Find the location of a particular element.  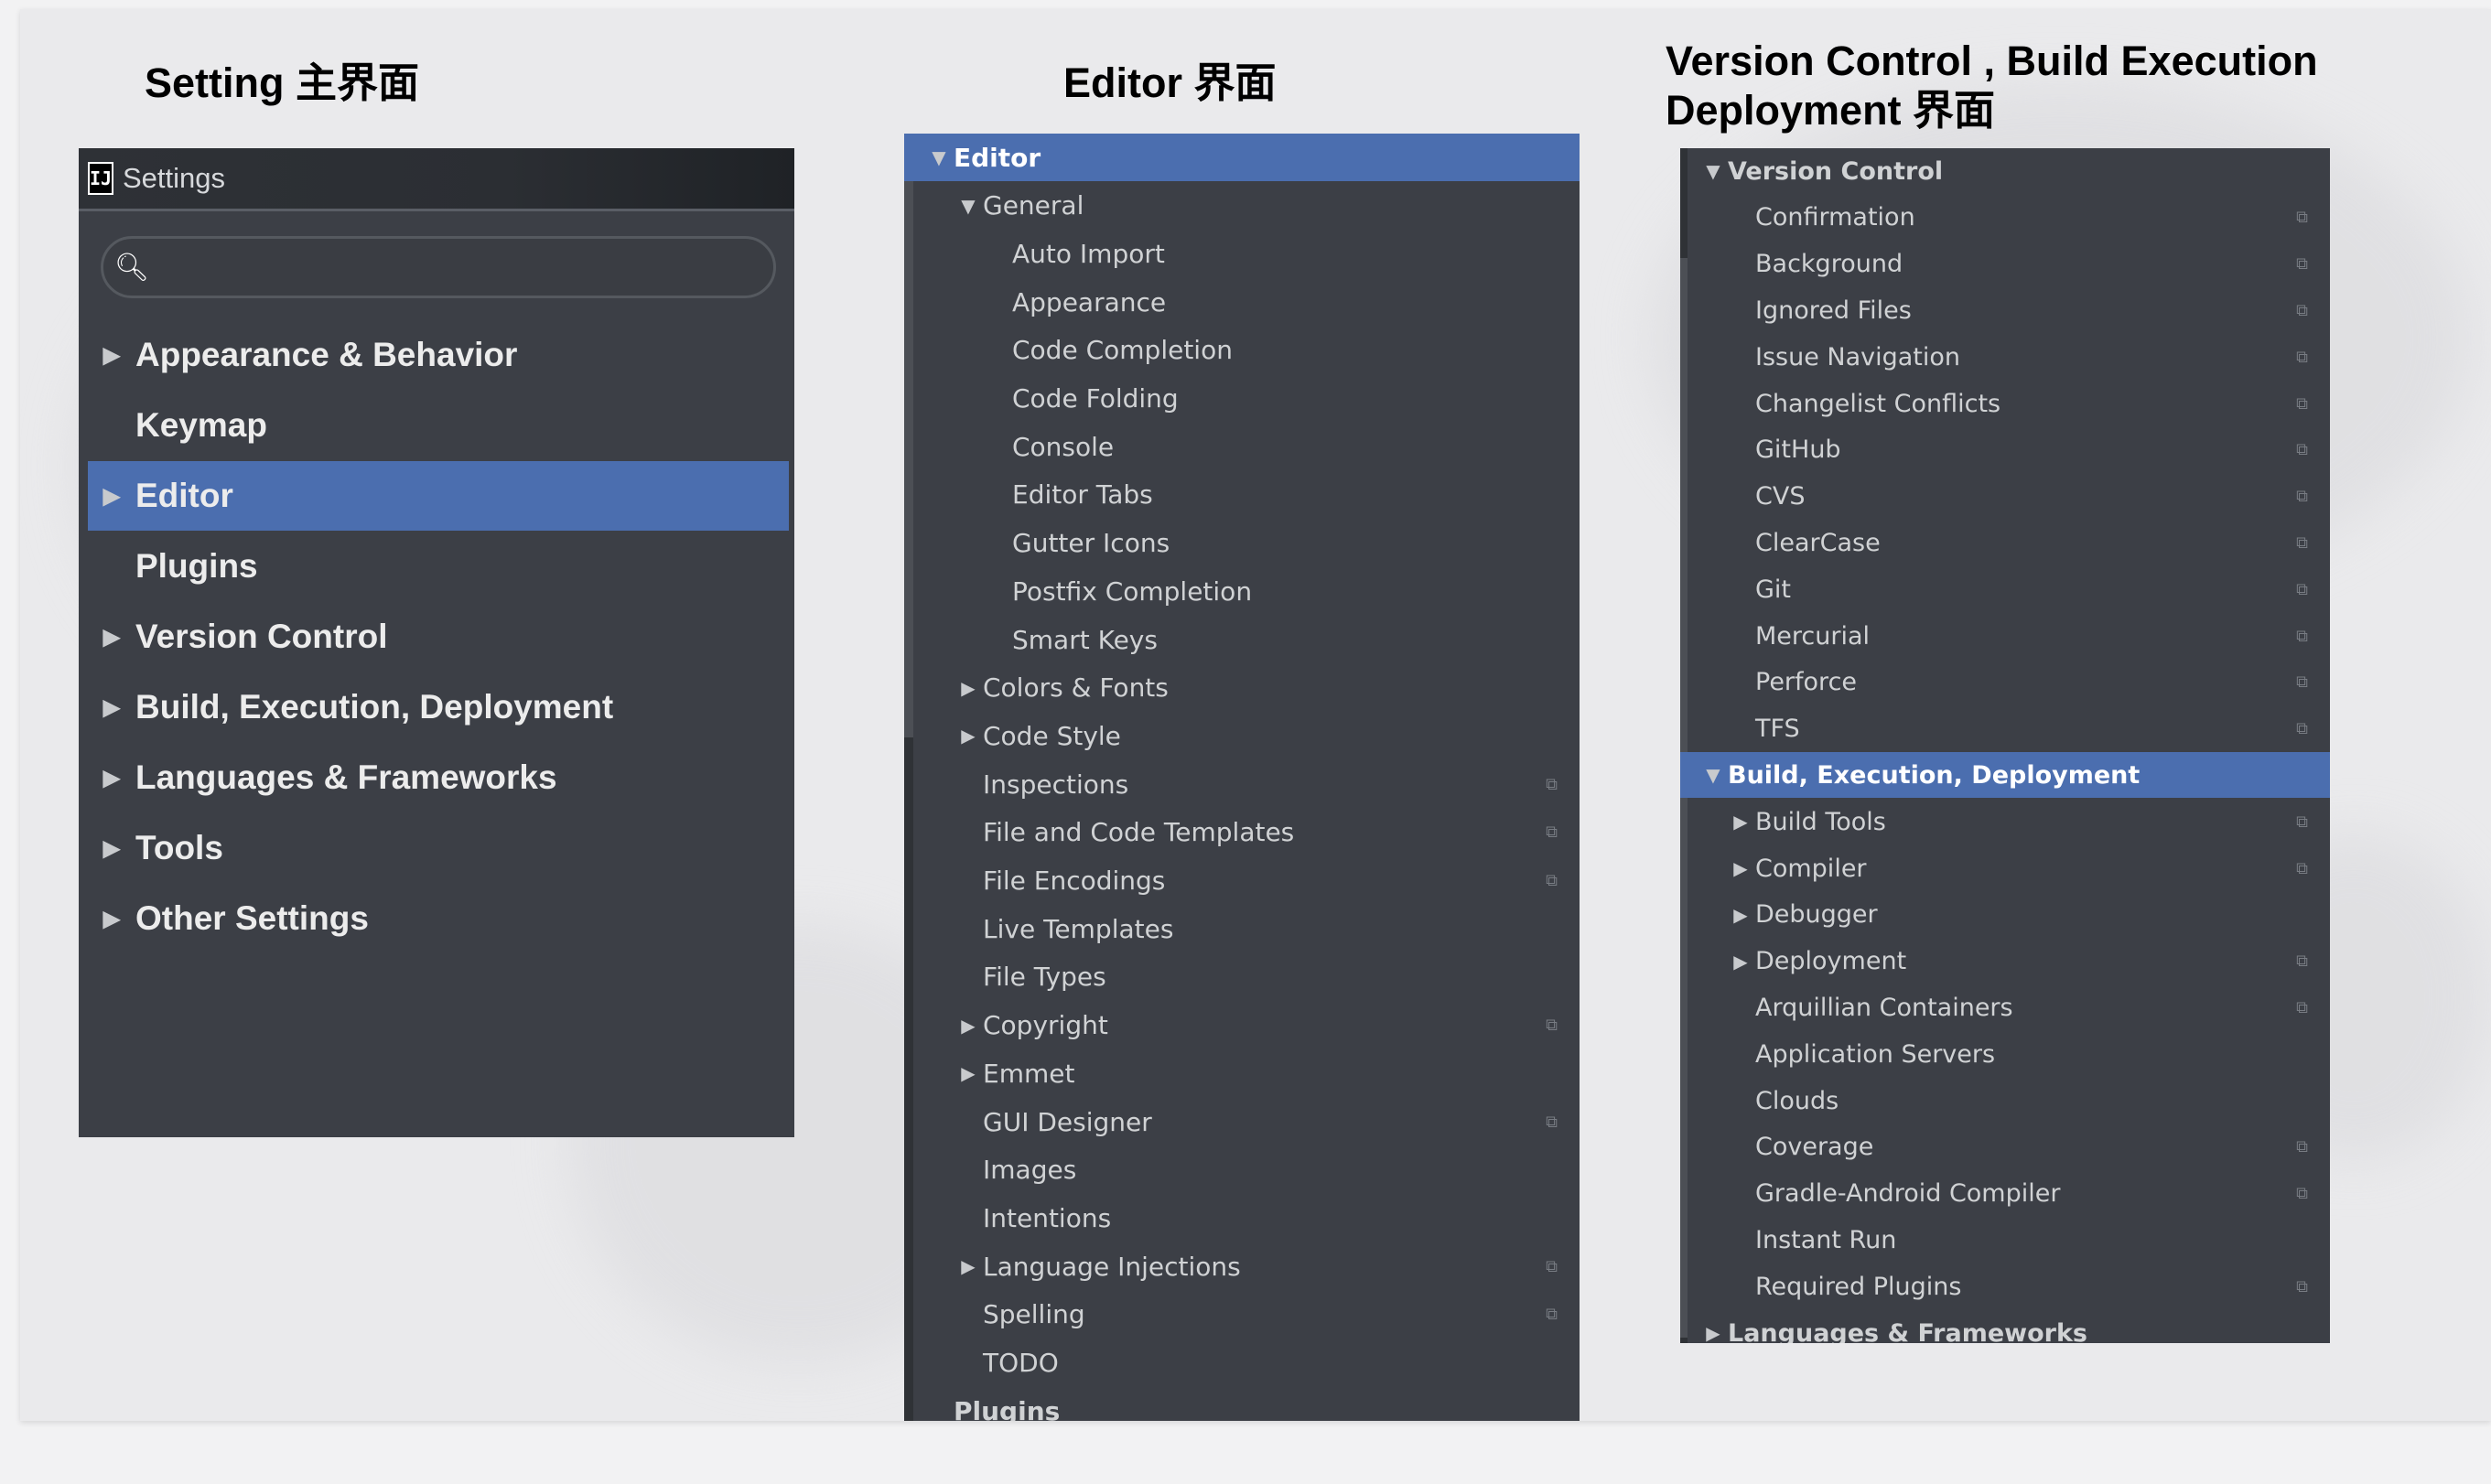

tree-row: ▶ Code Style is located at coordinates (1242, 735).